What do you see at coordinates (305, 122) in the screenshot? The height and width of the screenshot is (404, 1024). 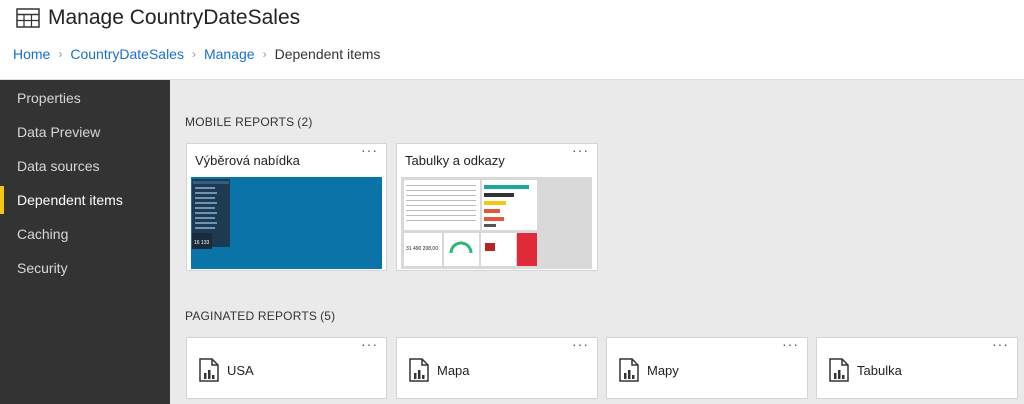 I see `section-count: (2)` at bounding box center [305, 122].